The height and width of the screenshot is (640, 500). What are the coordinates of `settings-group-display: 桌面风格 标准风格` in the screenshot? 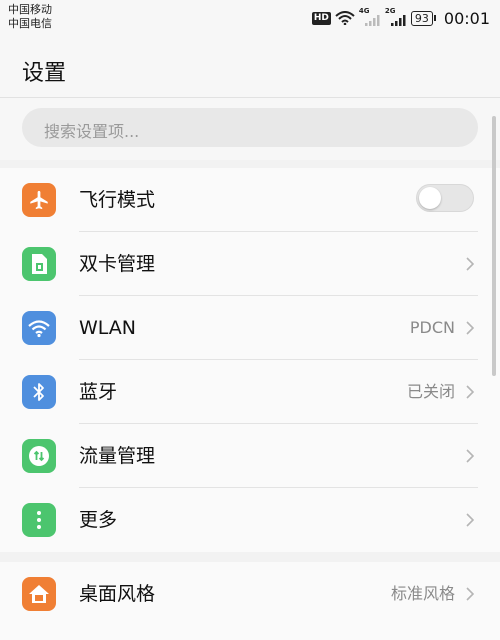 It's located at (250, 601).